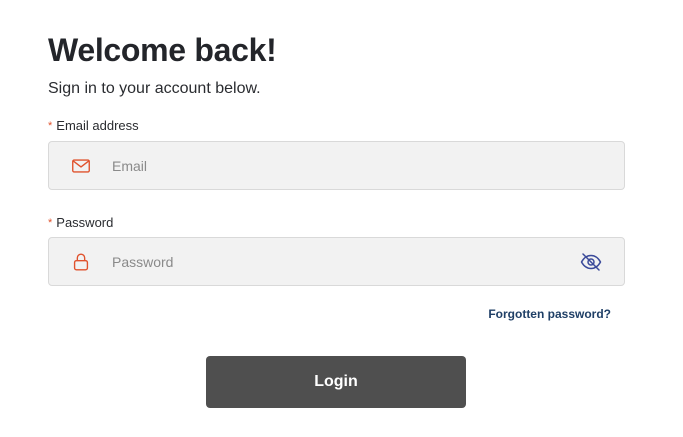  I want to click on page-title: Welcome back!, so click(162, 50).